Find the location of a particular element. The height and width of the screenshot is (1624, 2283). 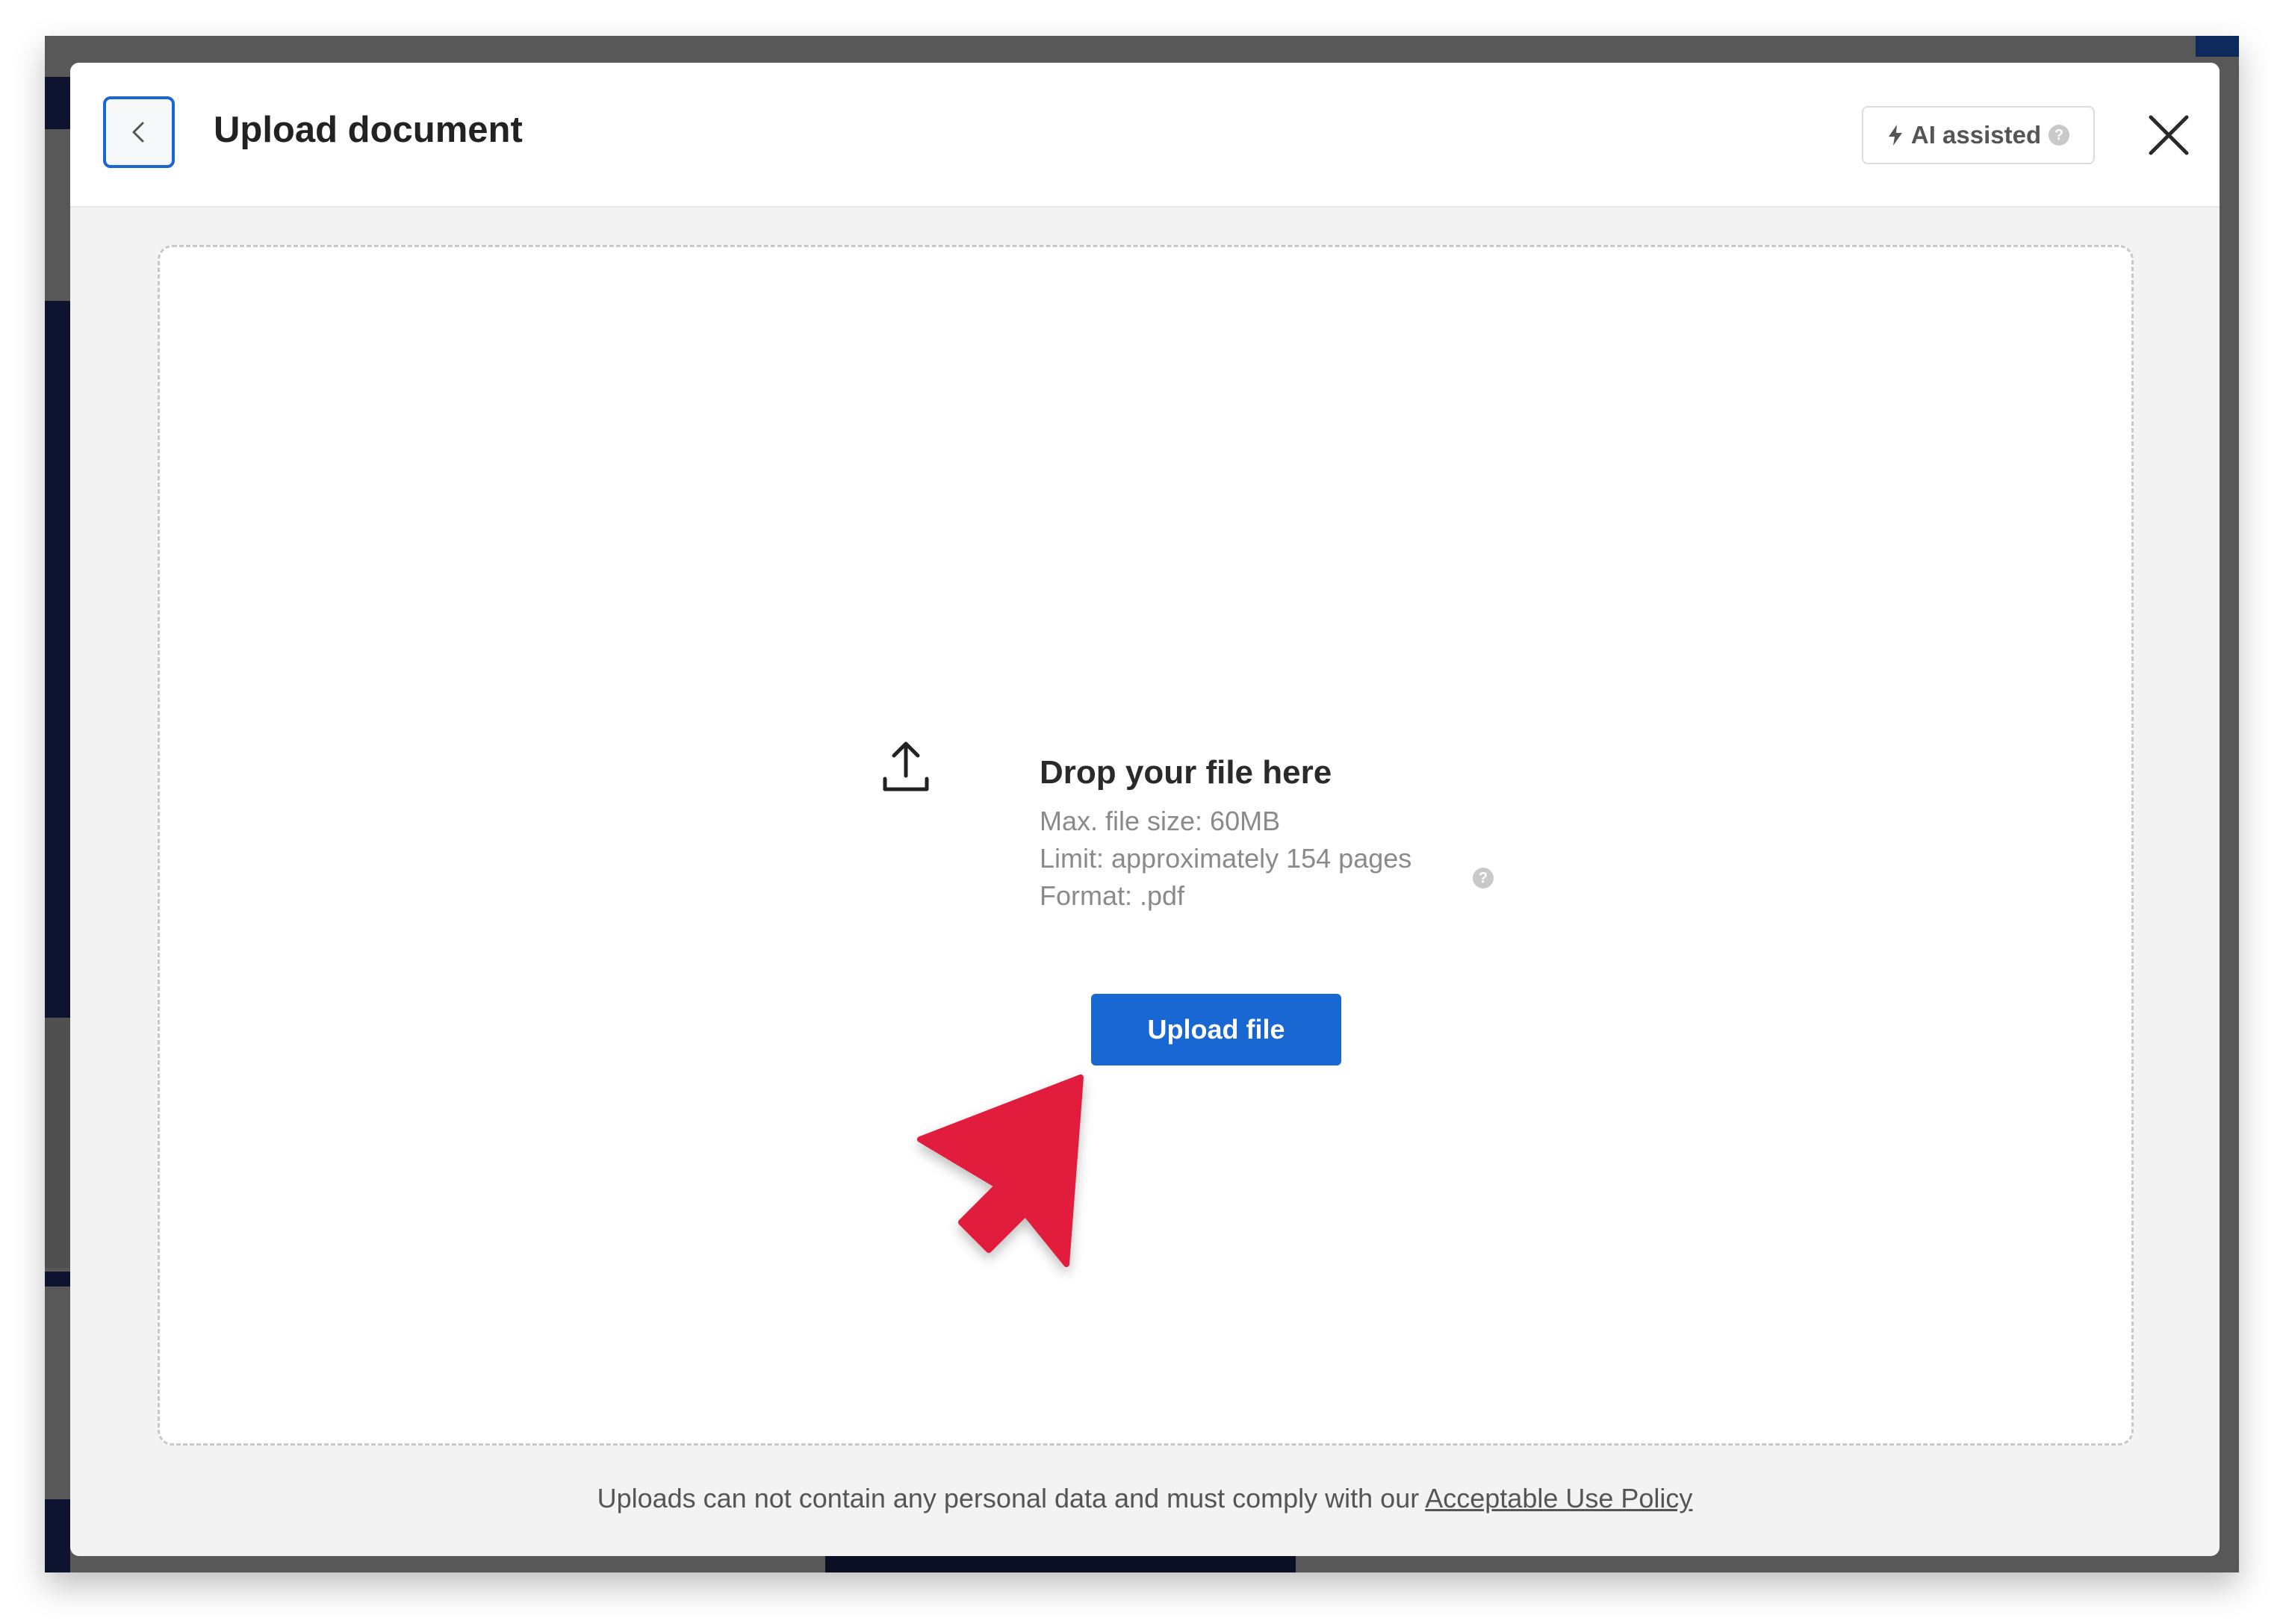

ai-assisted-label: AI assisted is located at coordinates (1976, 135).